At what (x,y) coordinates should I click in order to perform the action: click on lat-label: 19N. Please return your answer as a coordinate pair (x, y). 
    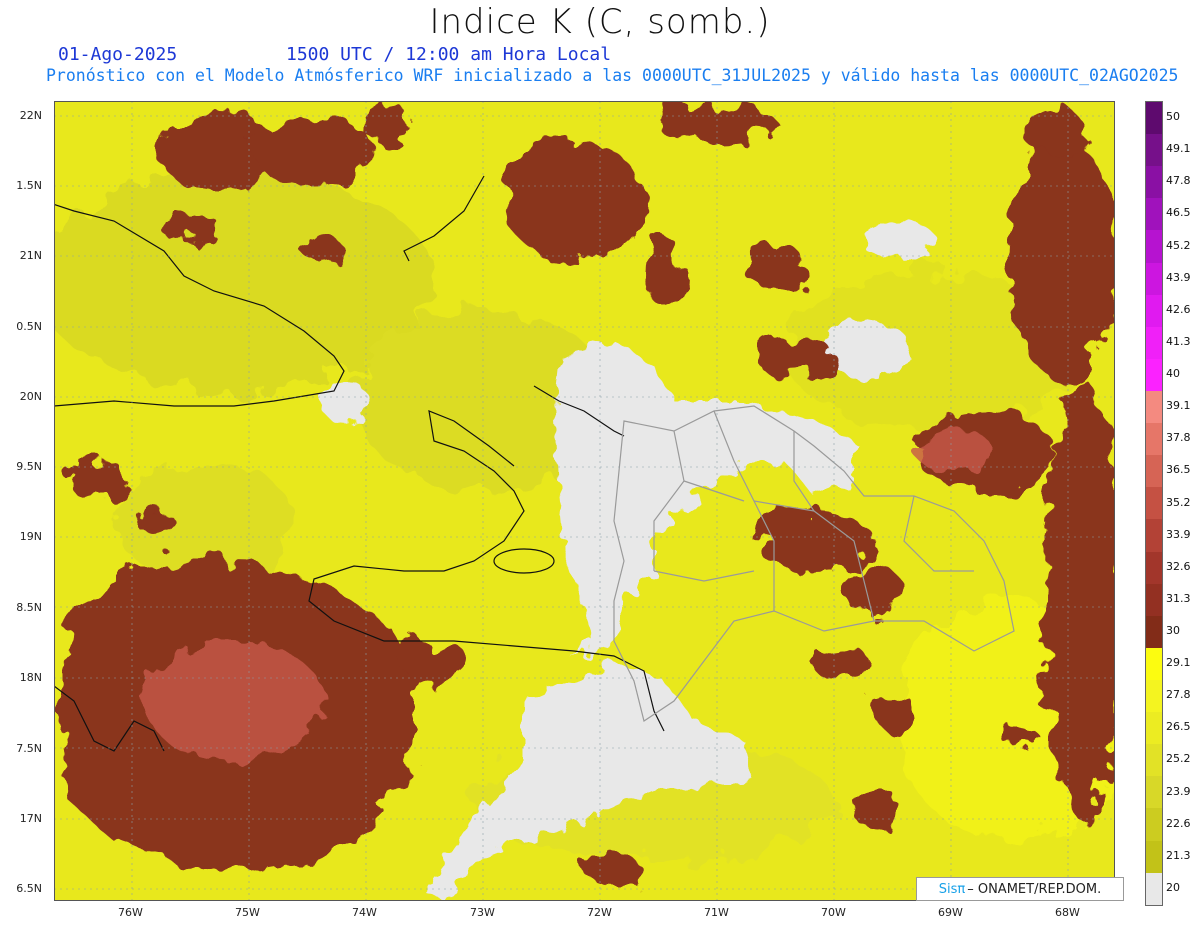
    Looking at the image, I should click on (30, 536).